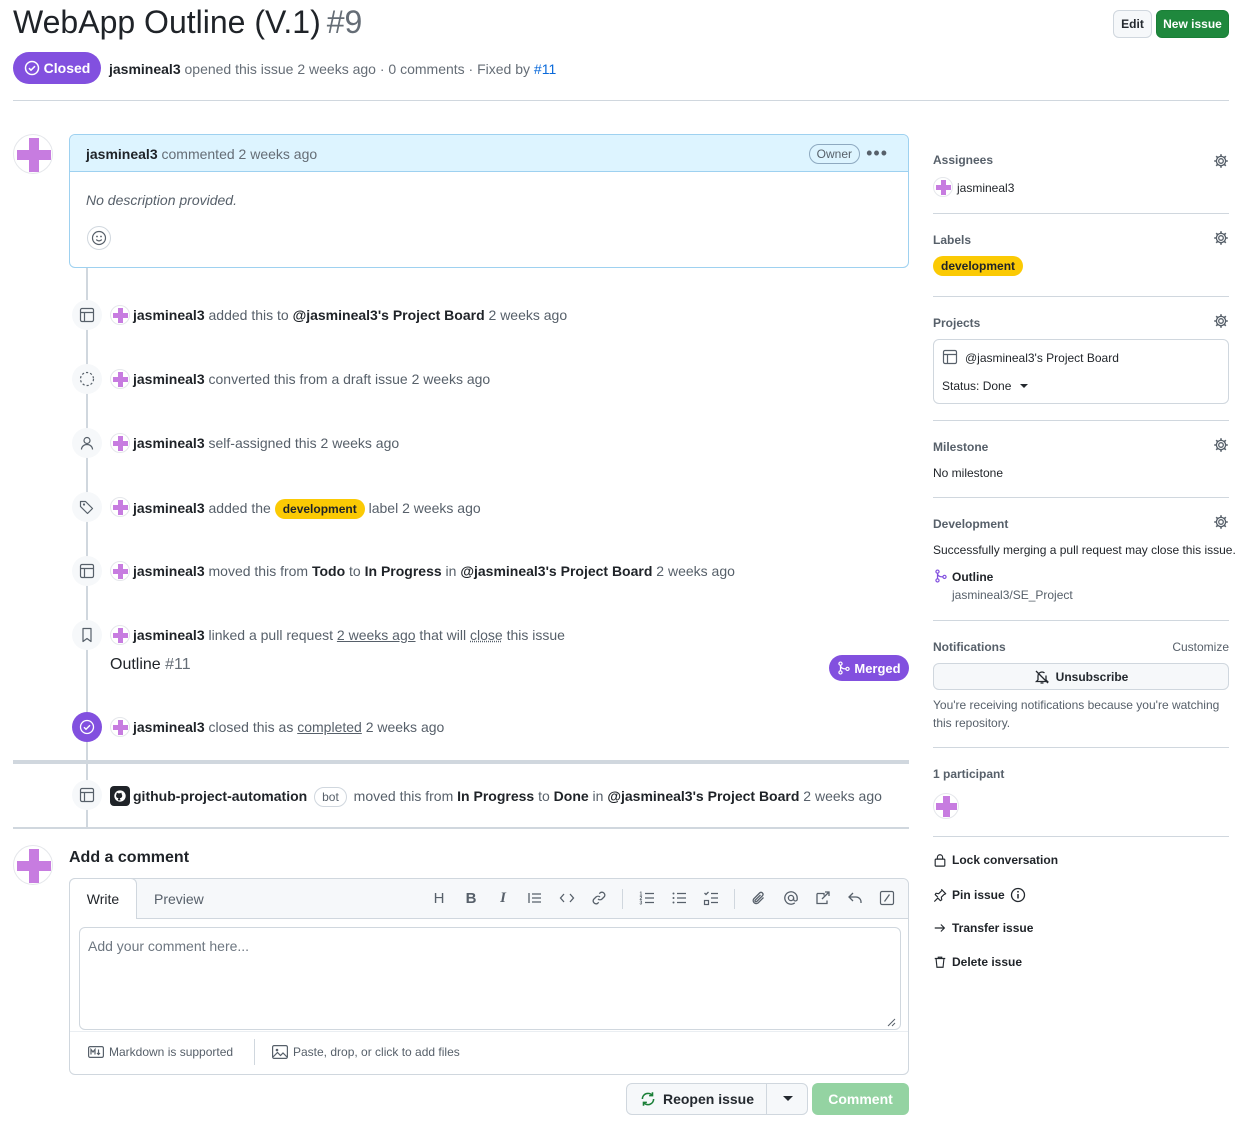 The width and height of the screenshot is (1252, 1125). What do you see at coordinates (451, 571) in the screenshot?
I see `event-text: in` at bounding box center [451, 571].